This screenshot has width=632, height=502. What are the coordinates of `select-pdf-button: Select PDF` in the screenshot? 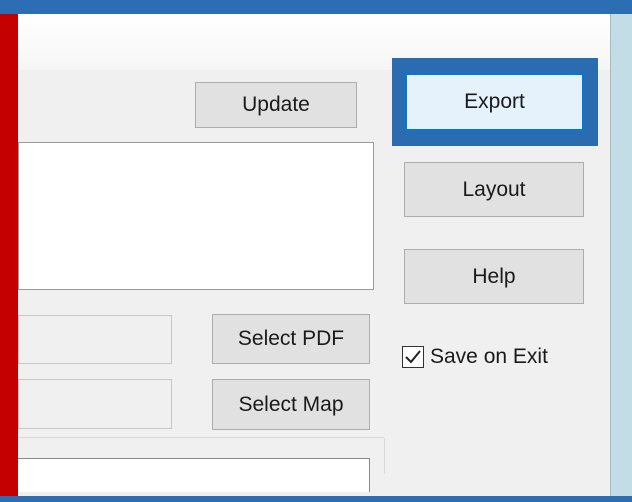 It's located at (291, 339).